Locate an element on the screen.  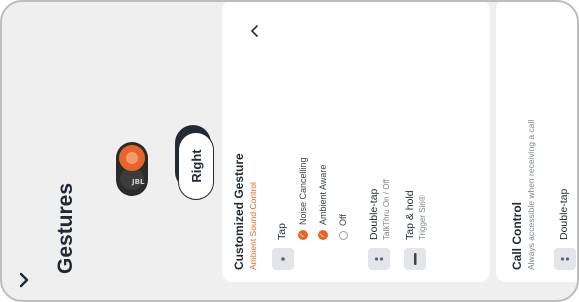
call-control-title: Call Control is located at coordinates (517, 236).